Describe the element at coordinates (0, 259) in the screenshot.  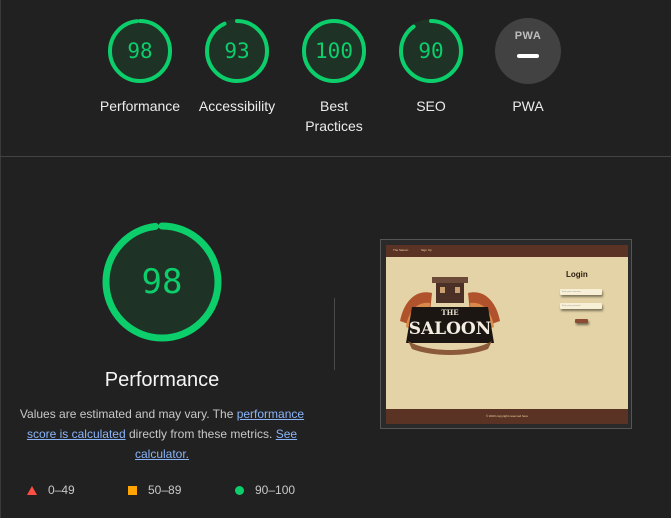
I see `left-edge-line` at that location.